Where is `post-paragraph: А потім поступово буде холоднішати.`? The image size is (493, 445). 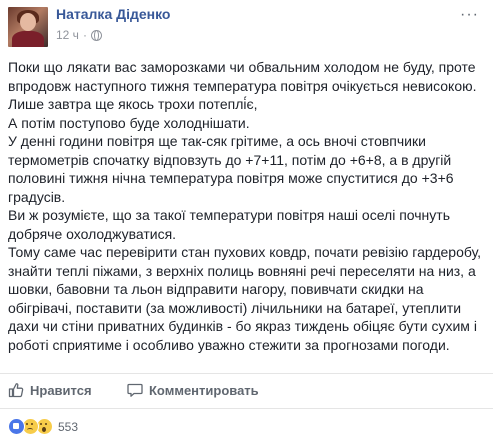 post-paragraph: А потім поступово буде холоднішати. is located at coordinates (129, 122).